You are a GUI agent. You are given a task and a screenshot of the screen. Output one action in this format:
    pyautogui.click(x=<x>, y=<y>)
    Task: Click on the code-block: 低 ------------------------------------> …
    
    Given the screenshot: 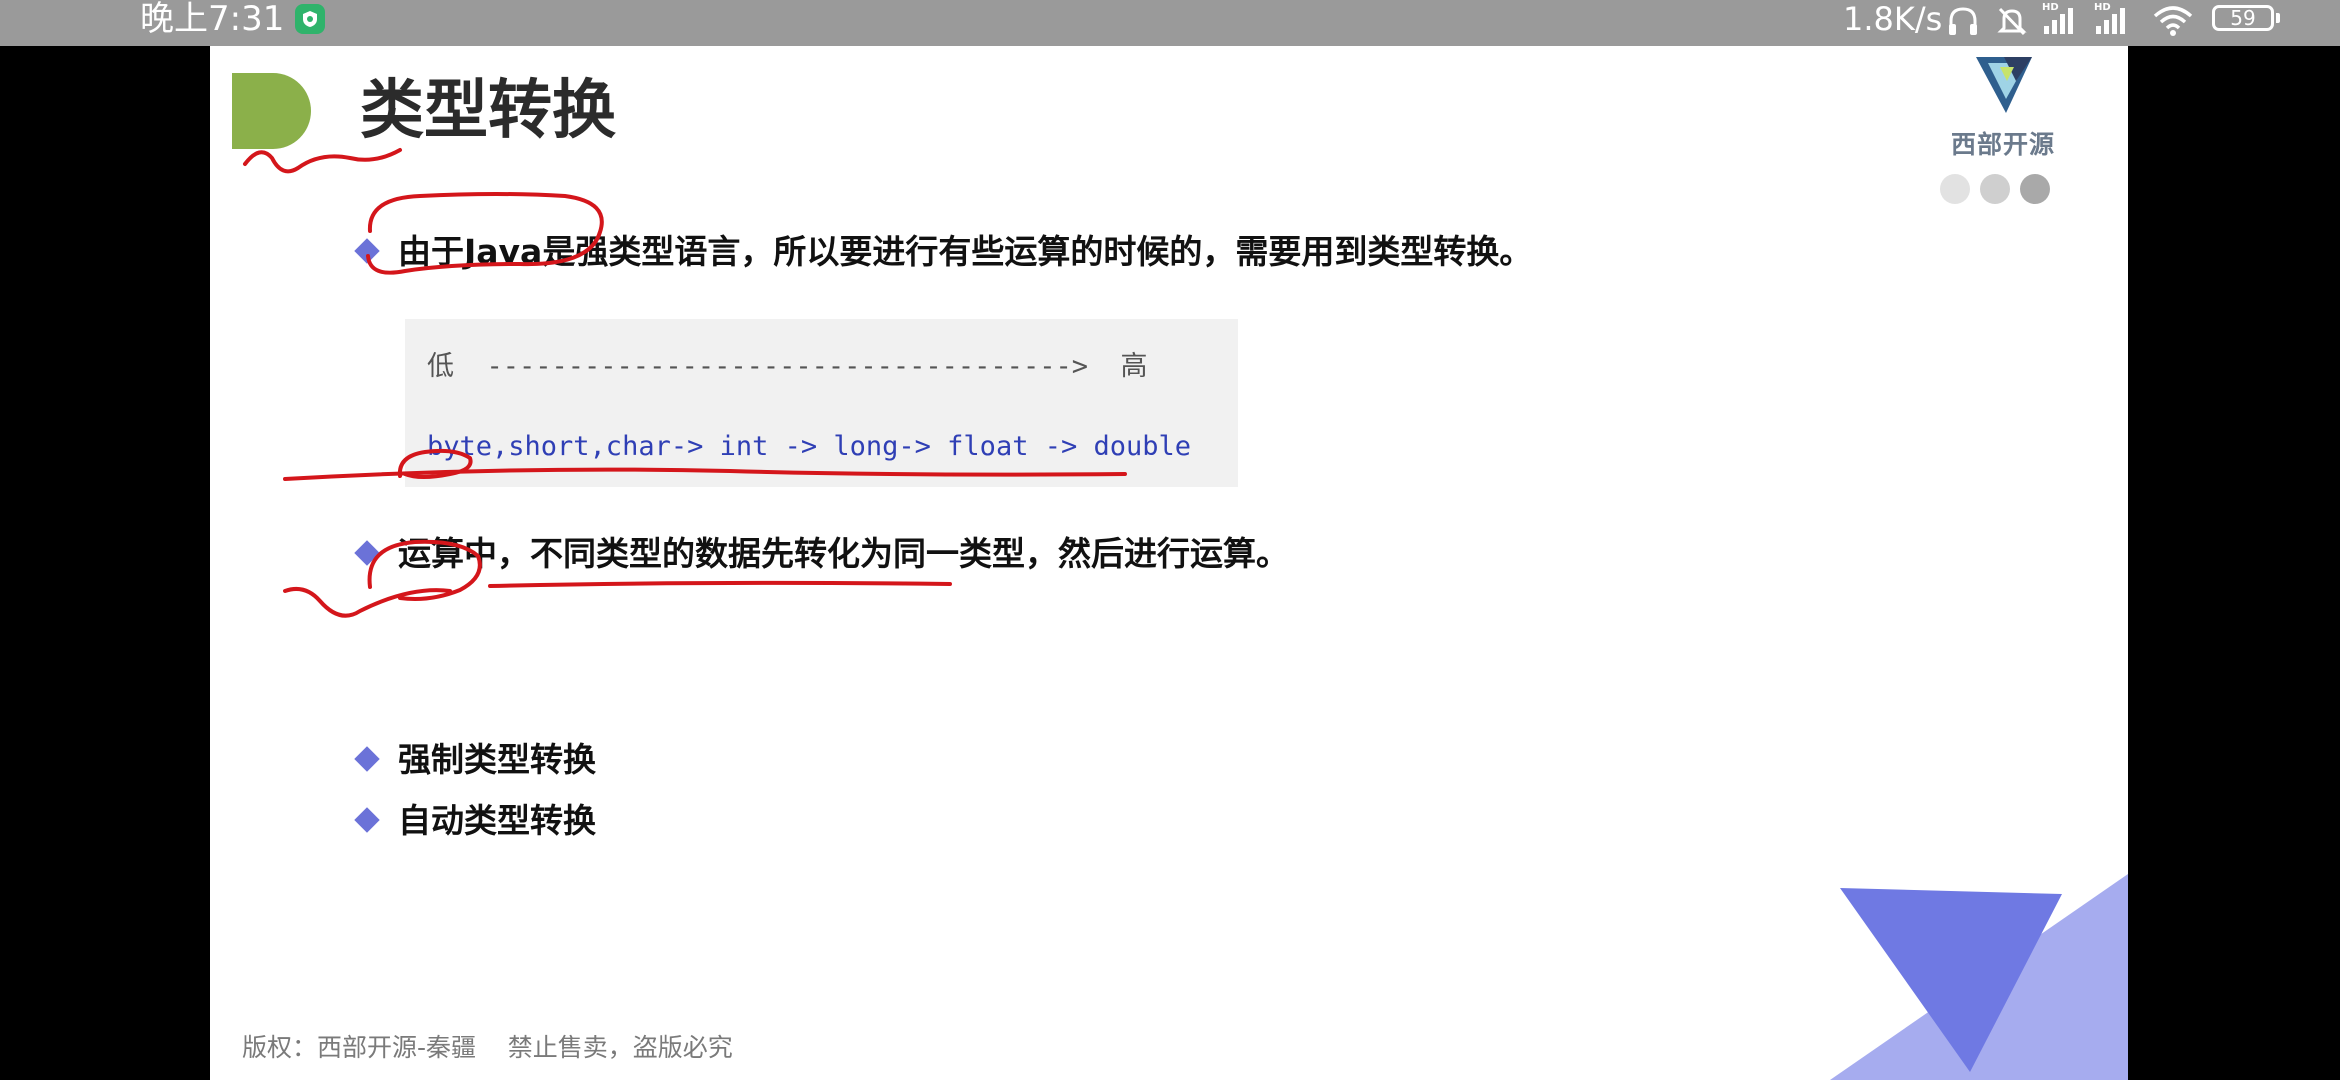 What is the action you would take?
    pyautogui.click(x=821, y=403)
    